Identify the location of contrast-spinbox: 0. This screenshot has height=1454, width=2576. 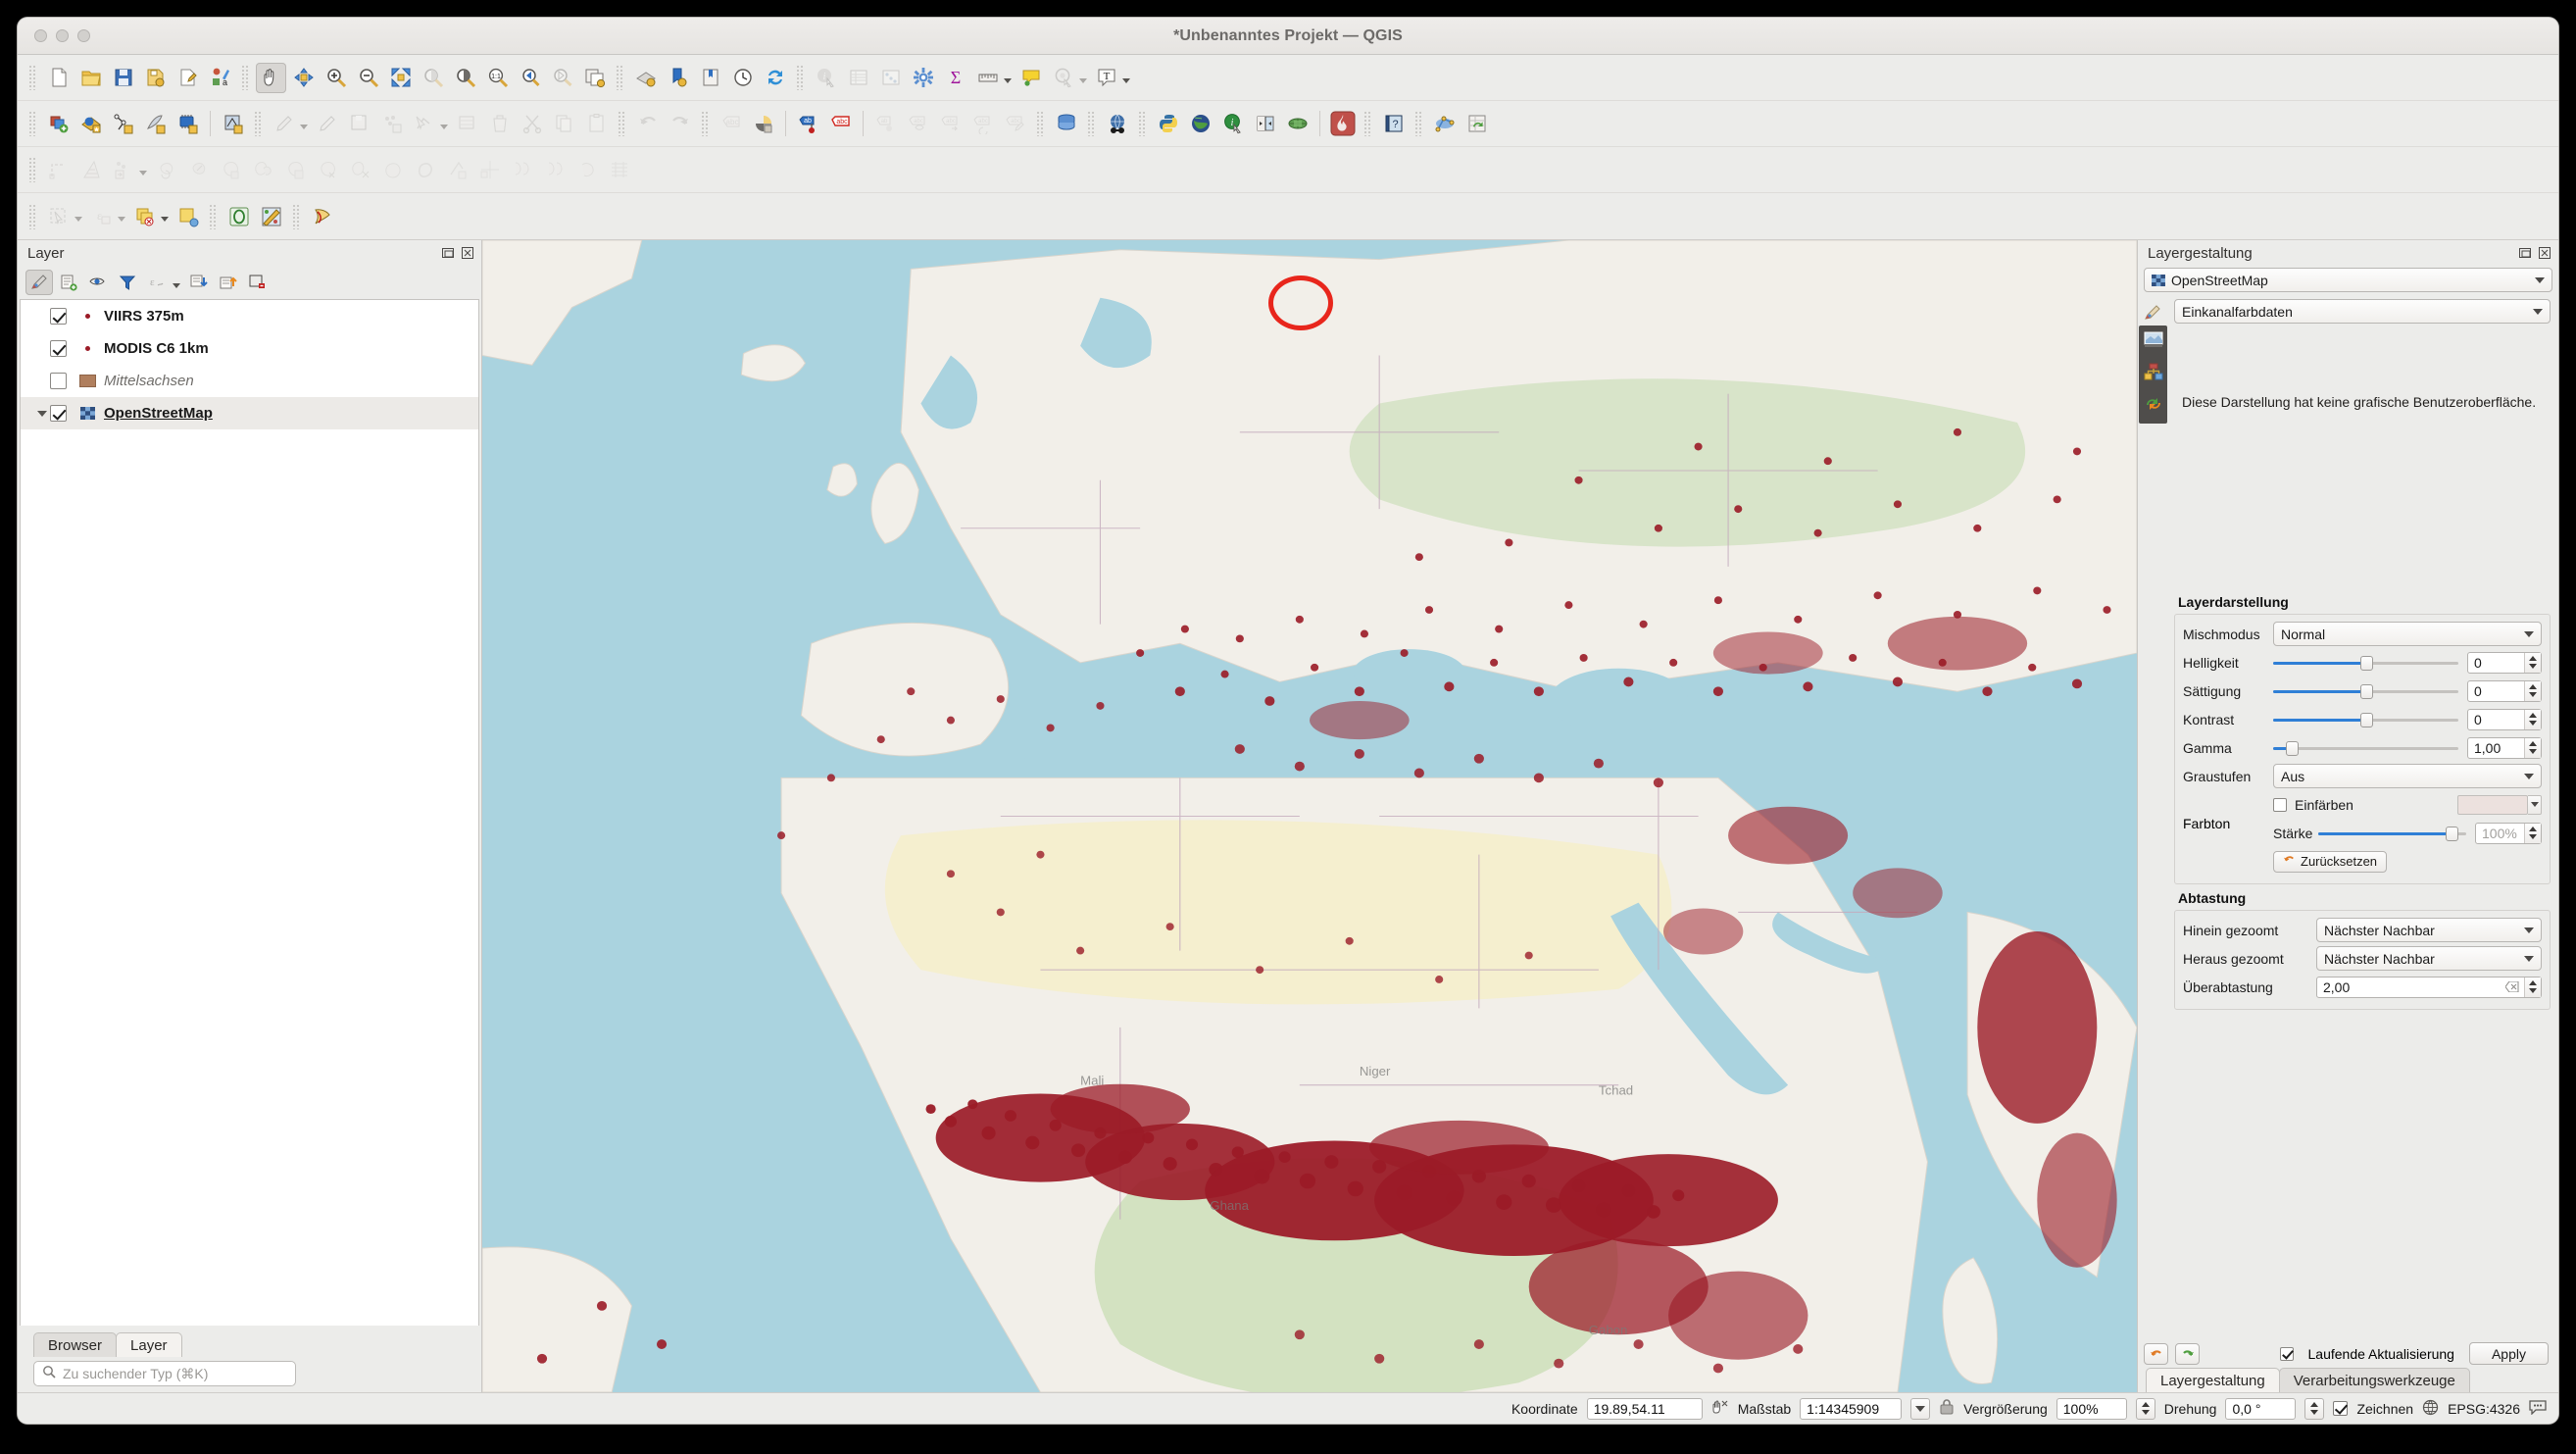
(2504, 719).